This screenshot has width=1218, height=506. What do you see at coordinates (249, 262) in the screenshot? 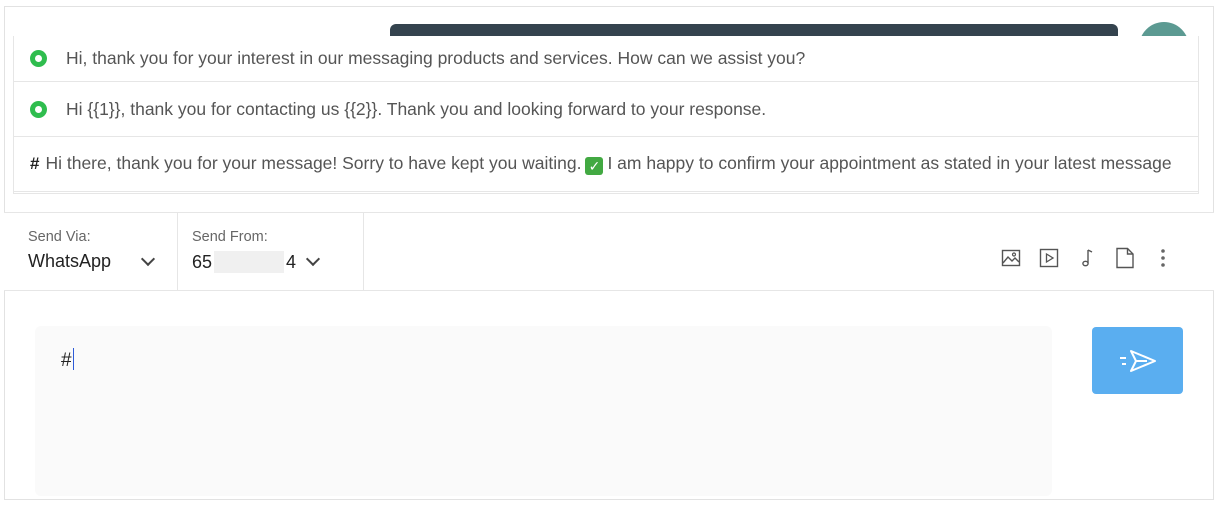
I see `redacted-number` at bounding box center [249, 262].